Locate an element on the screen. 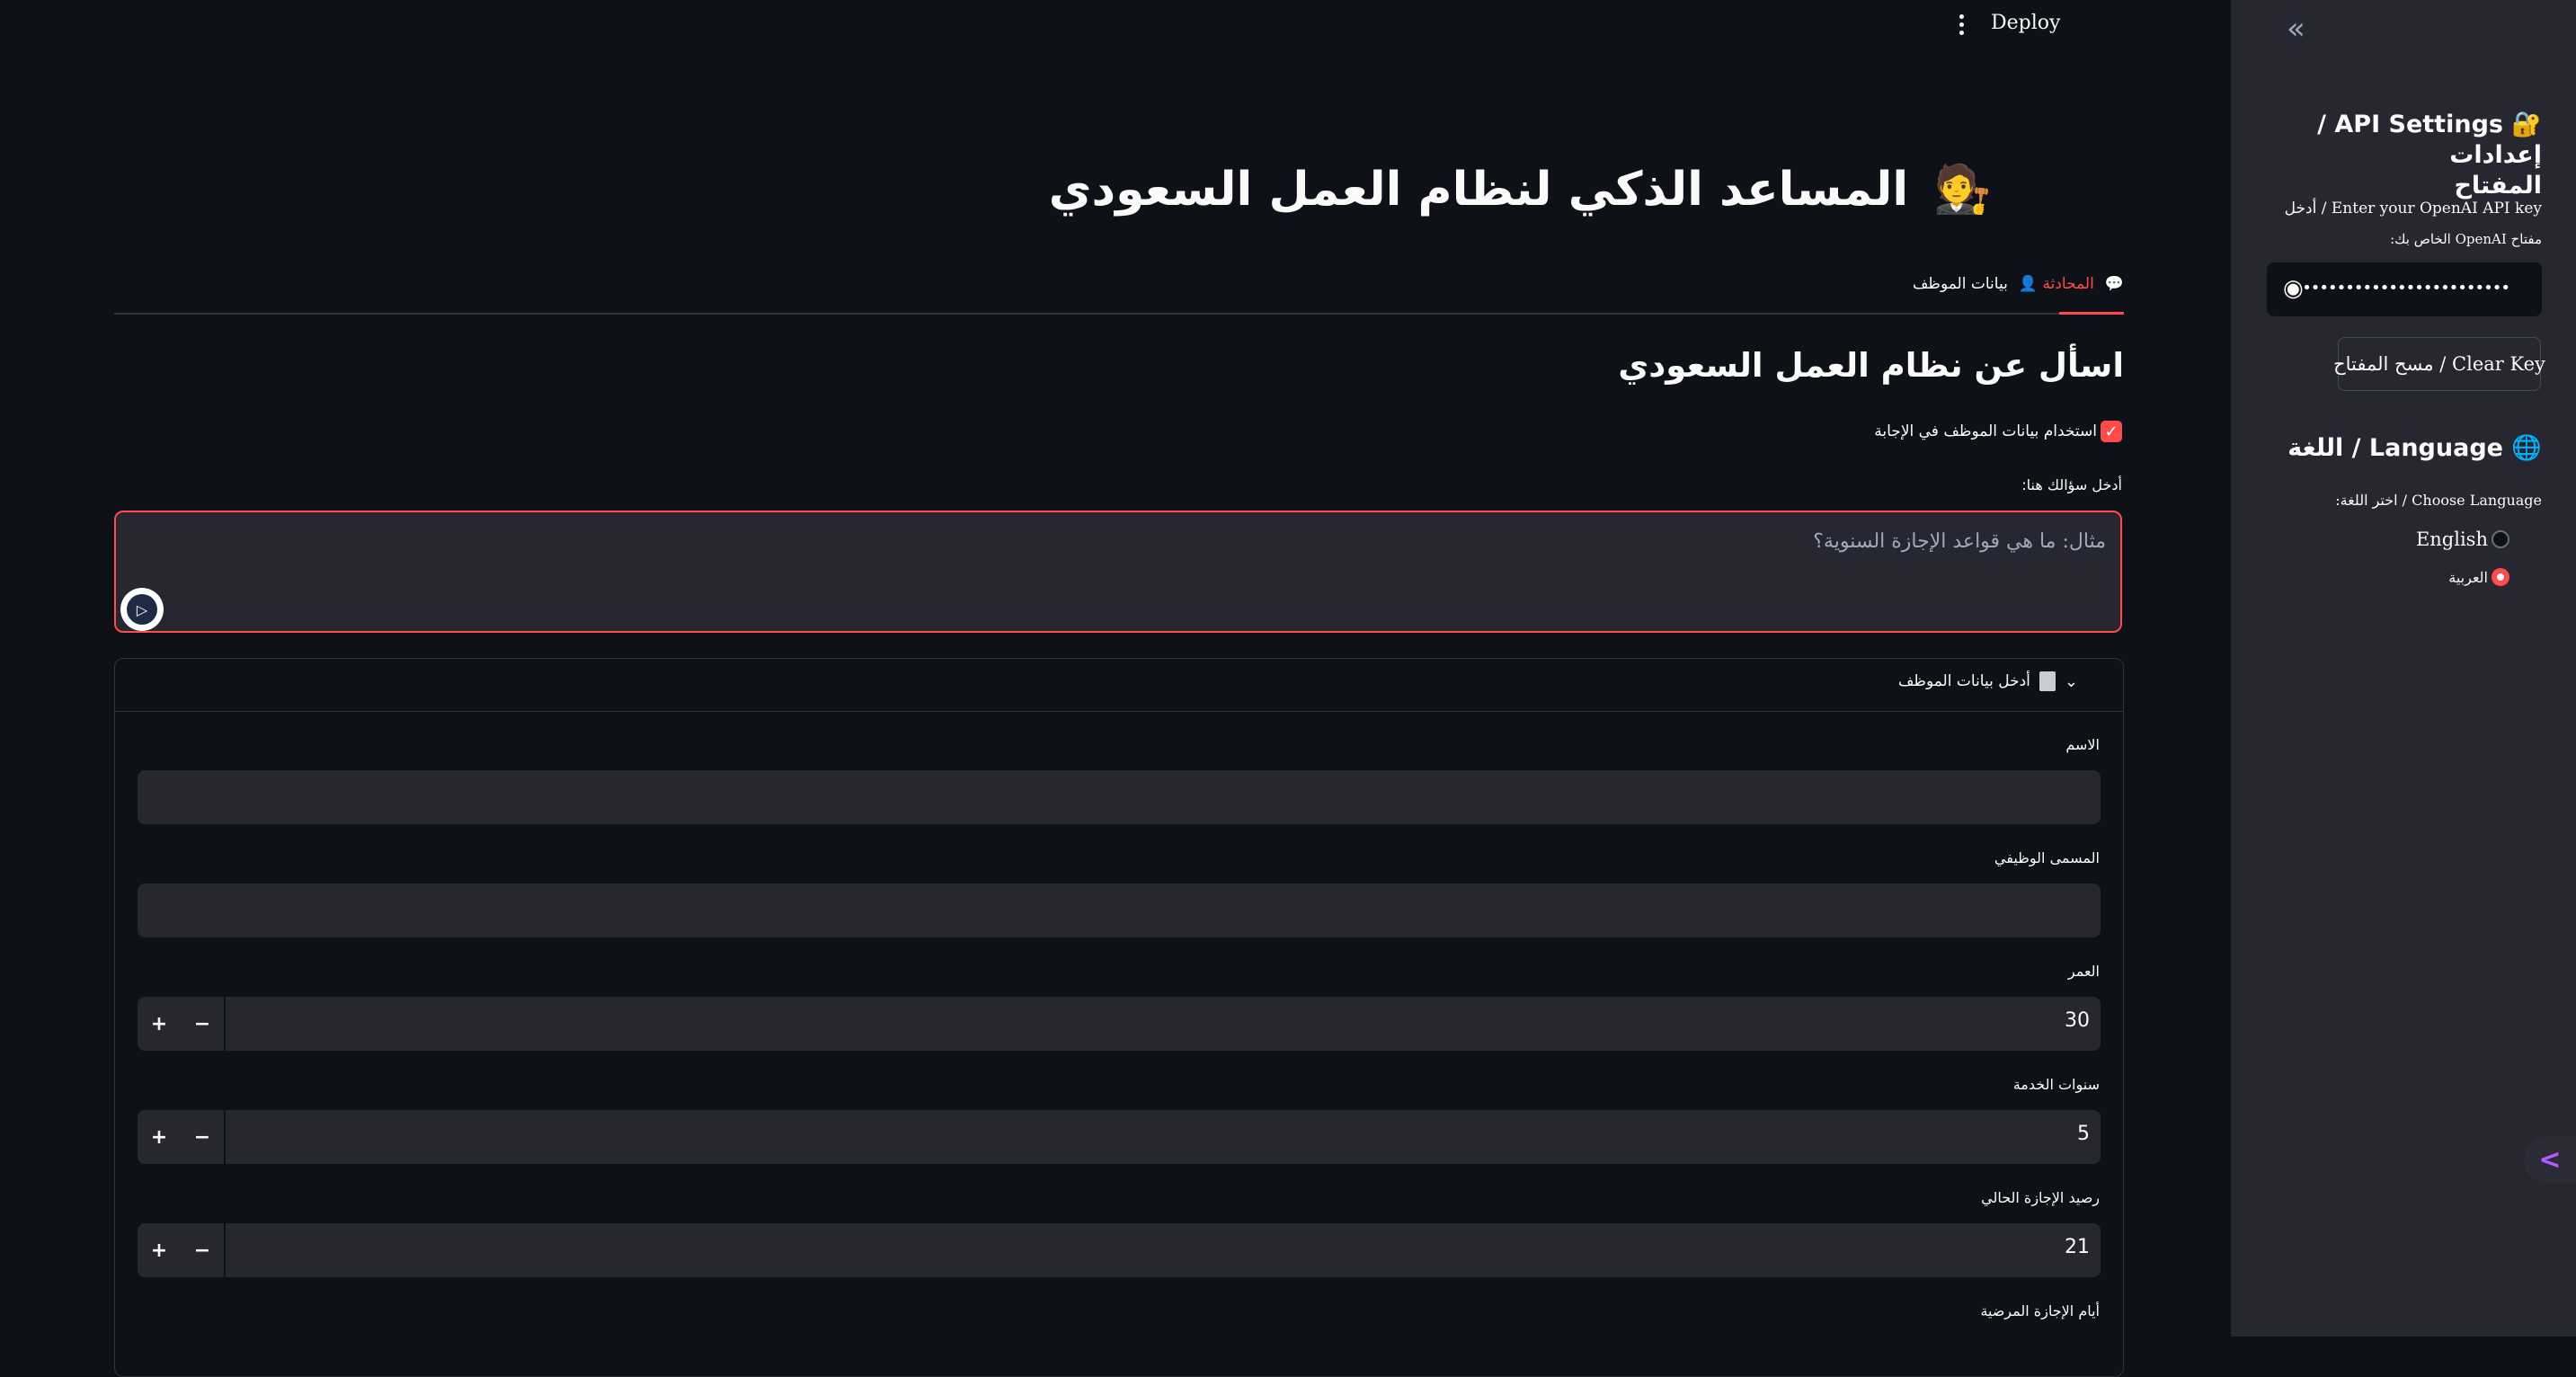 This screenshot has width=2576, height=1377. vertical-dots-icon is located at coordinates (1961, 16).